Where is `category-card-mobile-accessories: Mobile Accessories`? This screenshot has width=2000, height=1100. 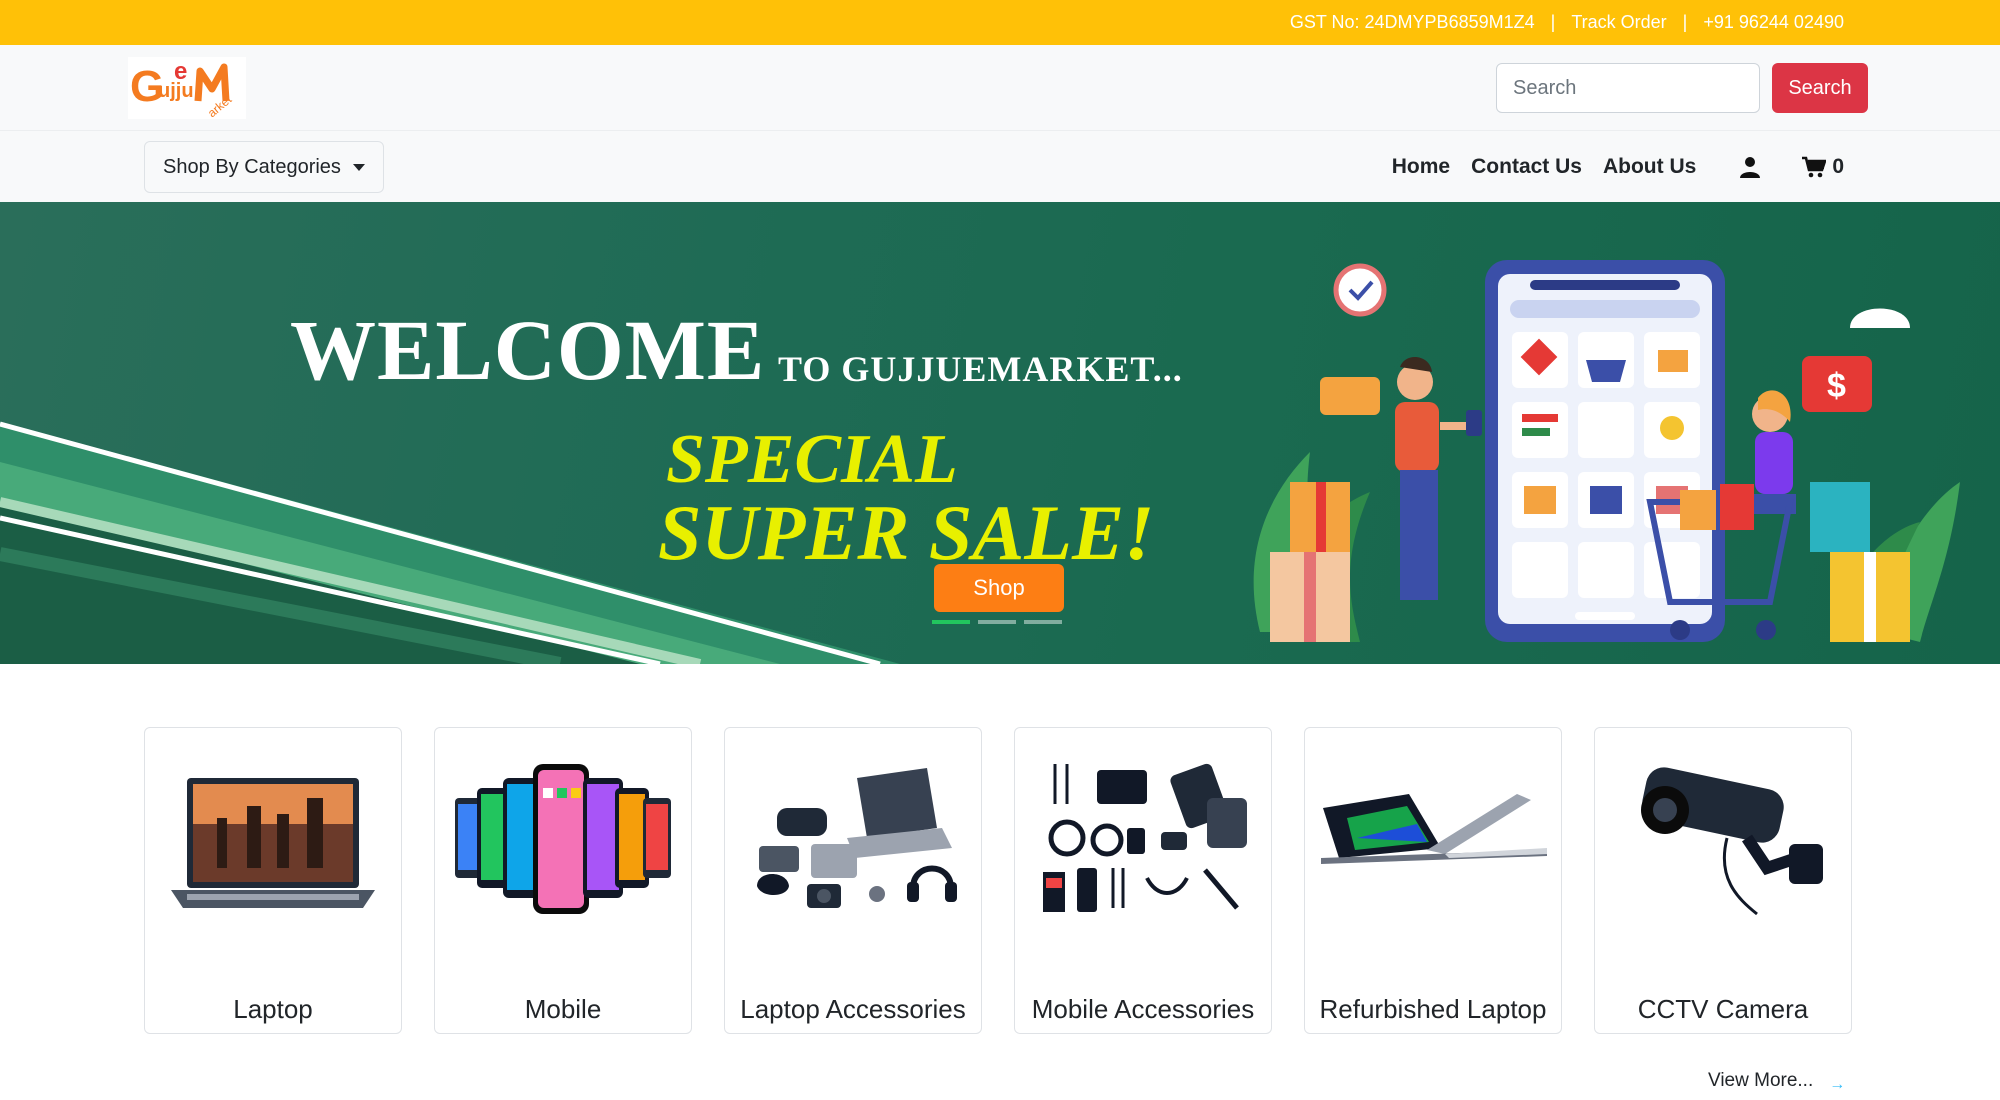 category-card-mobile-accessories: Mobile Accessories is located at coordinates (1143, 880).